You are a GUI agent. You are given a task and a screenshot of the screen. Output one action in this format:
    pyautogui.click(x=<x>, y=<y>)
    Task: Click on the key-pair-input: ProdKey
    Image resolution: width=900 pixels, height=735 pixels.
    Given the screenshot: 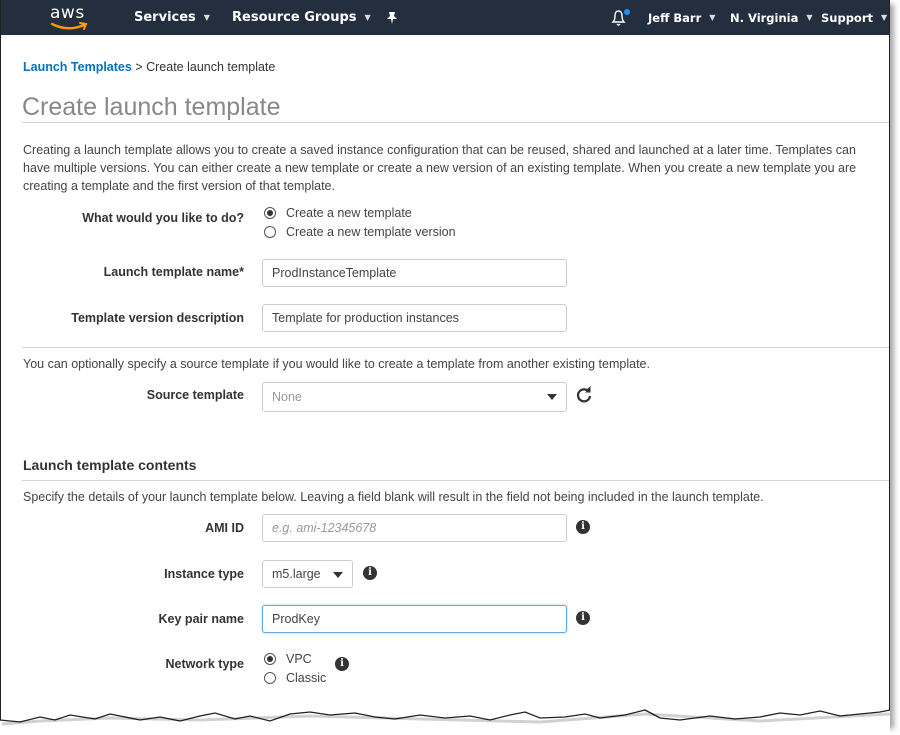 What is the action you would take?
    pyautogui.click(x=414, y=619)
    